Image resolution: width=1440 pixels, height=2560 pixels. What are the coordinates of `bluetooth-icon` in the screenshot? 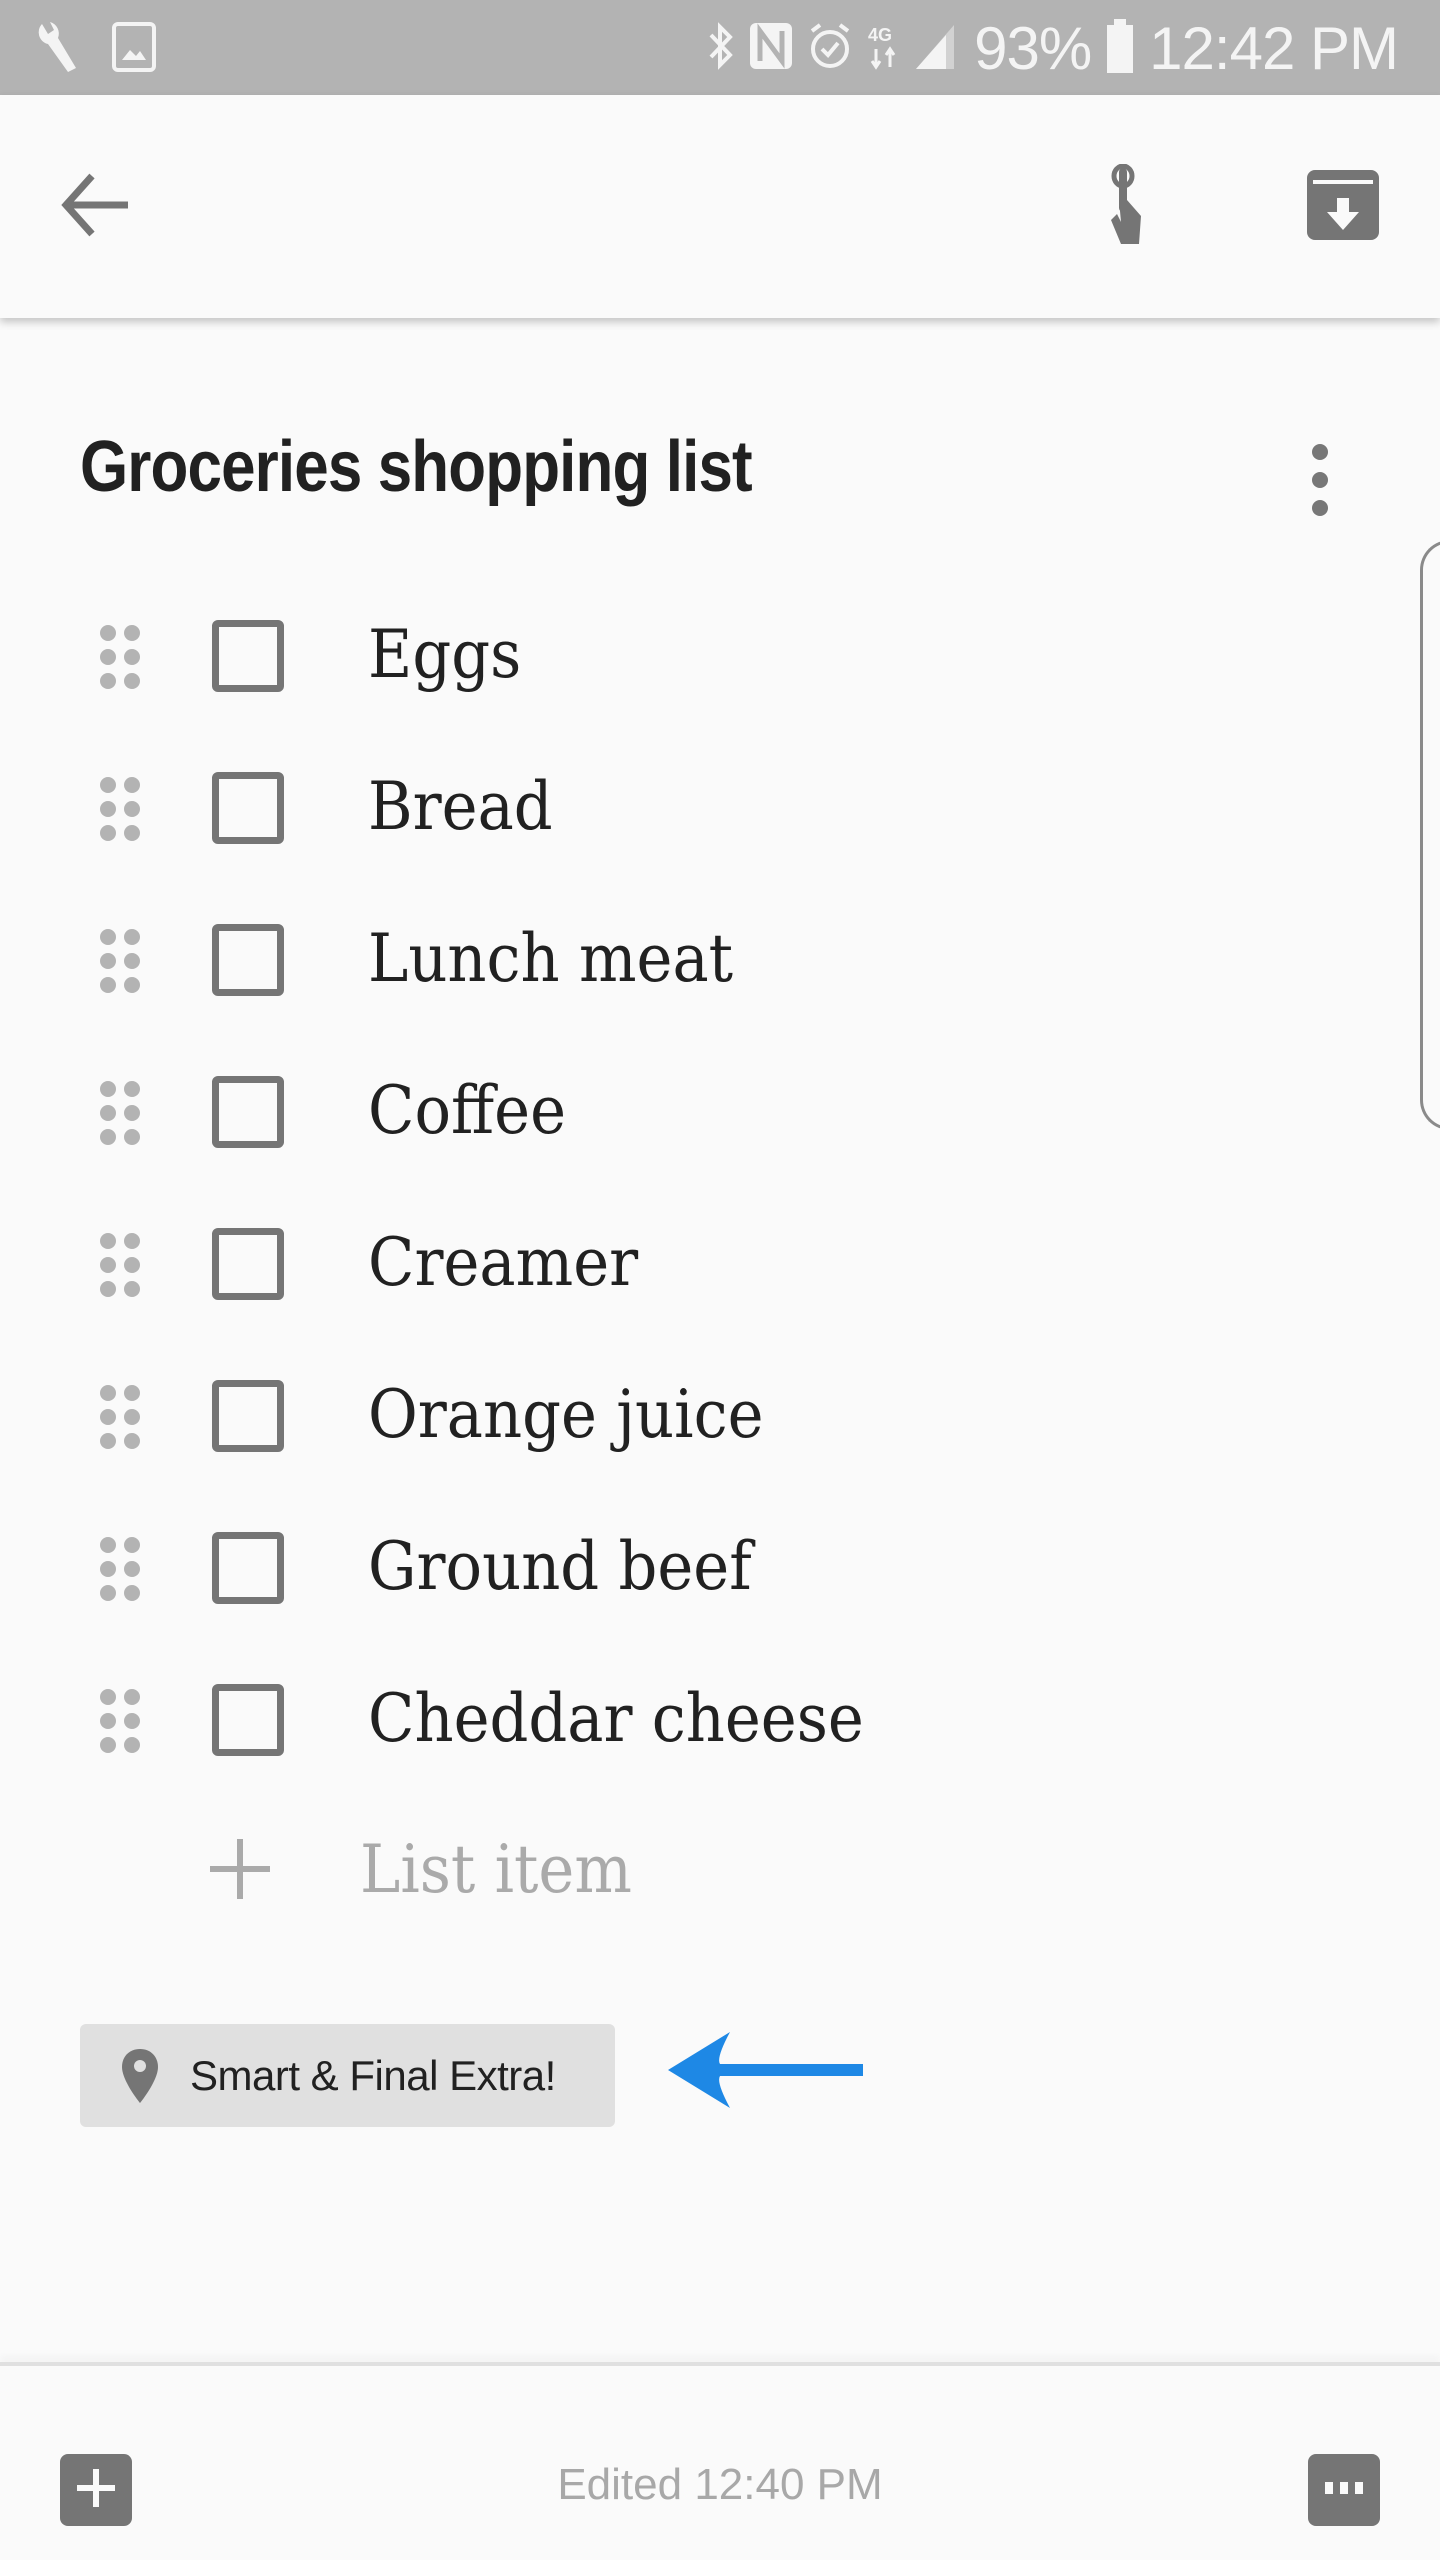 It's located at (721, 48).